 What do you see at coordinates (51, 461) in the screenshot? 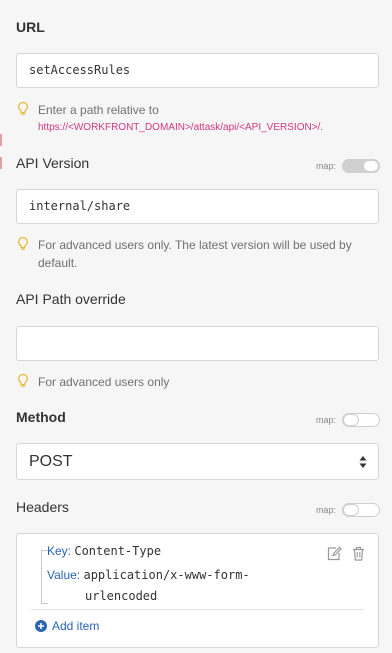
I see `method-selected-value: POST` at bounding box center [51, 461].